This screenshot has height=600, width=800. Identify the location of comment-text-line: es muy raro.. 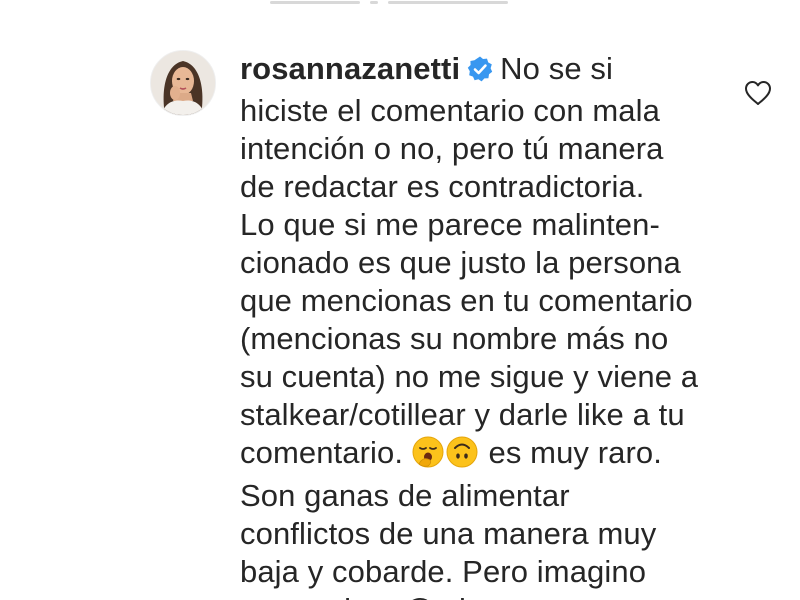
(575, 452).